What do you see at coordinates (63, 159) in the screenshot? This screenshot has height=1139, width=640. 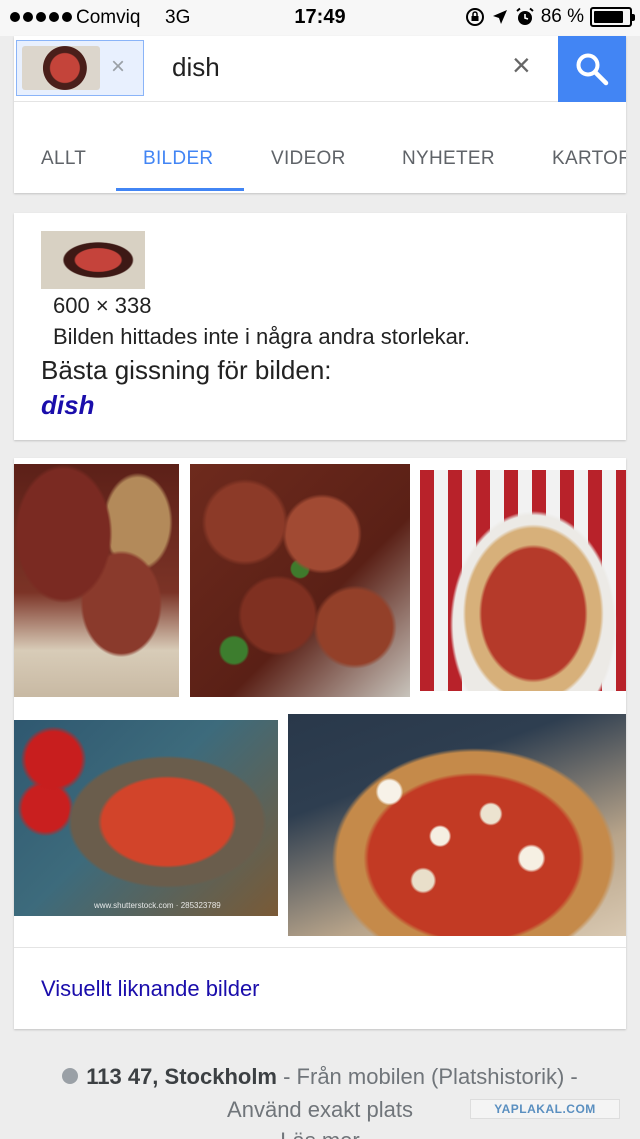 I see `tab-allt: ALLT` at bounding box center [63, 159].